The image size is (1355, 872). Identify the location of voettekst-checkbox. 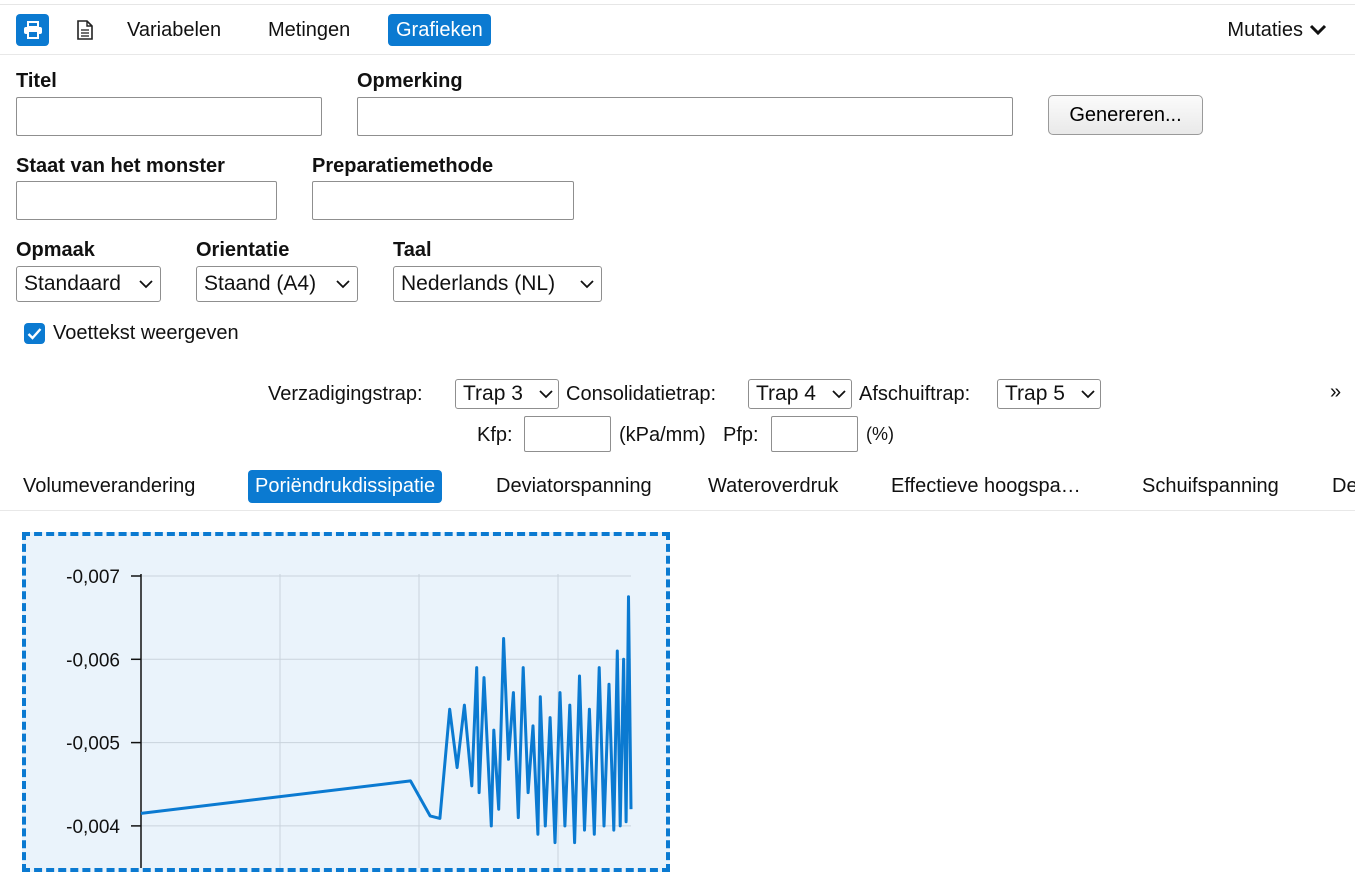
(34, 333).